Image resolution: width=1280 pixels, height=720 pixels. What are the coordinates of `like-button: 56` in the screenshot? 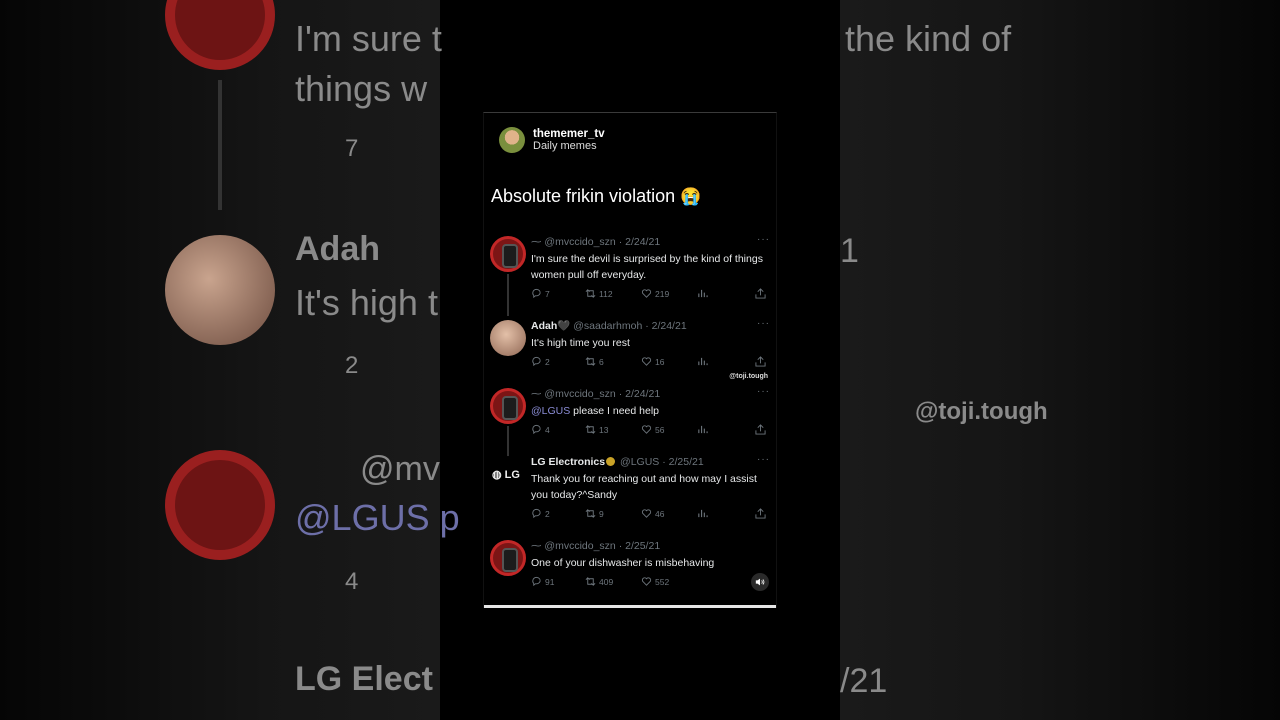 It's located at (652, 429).